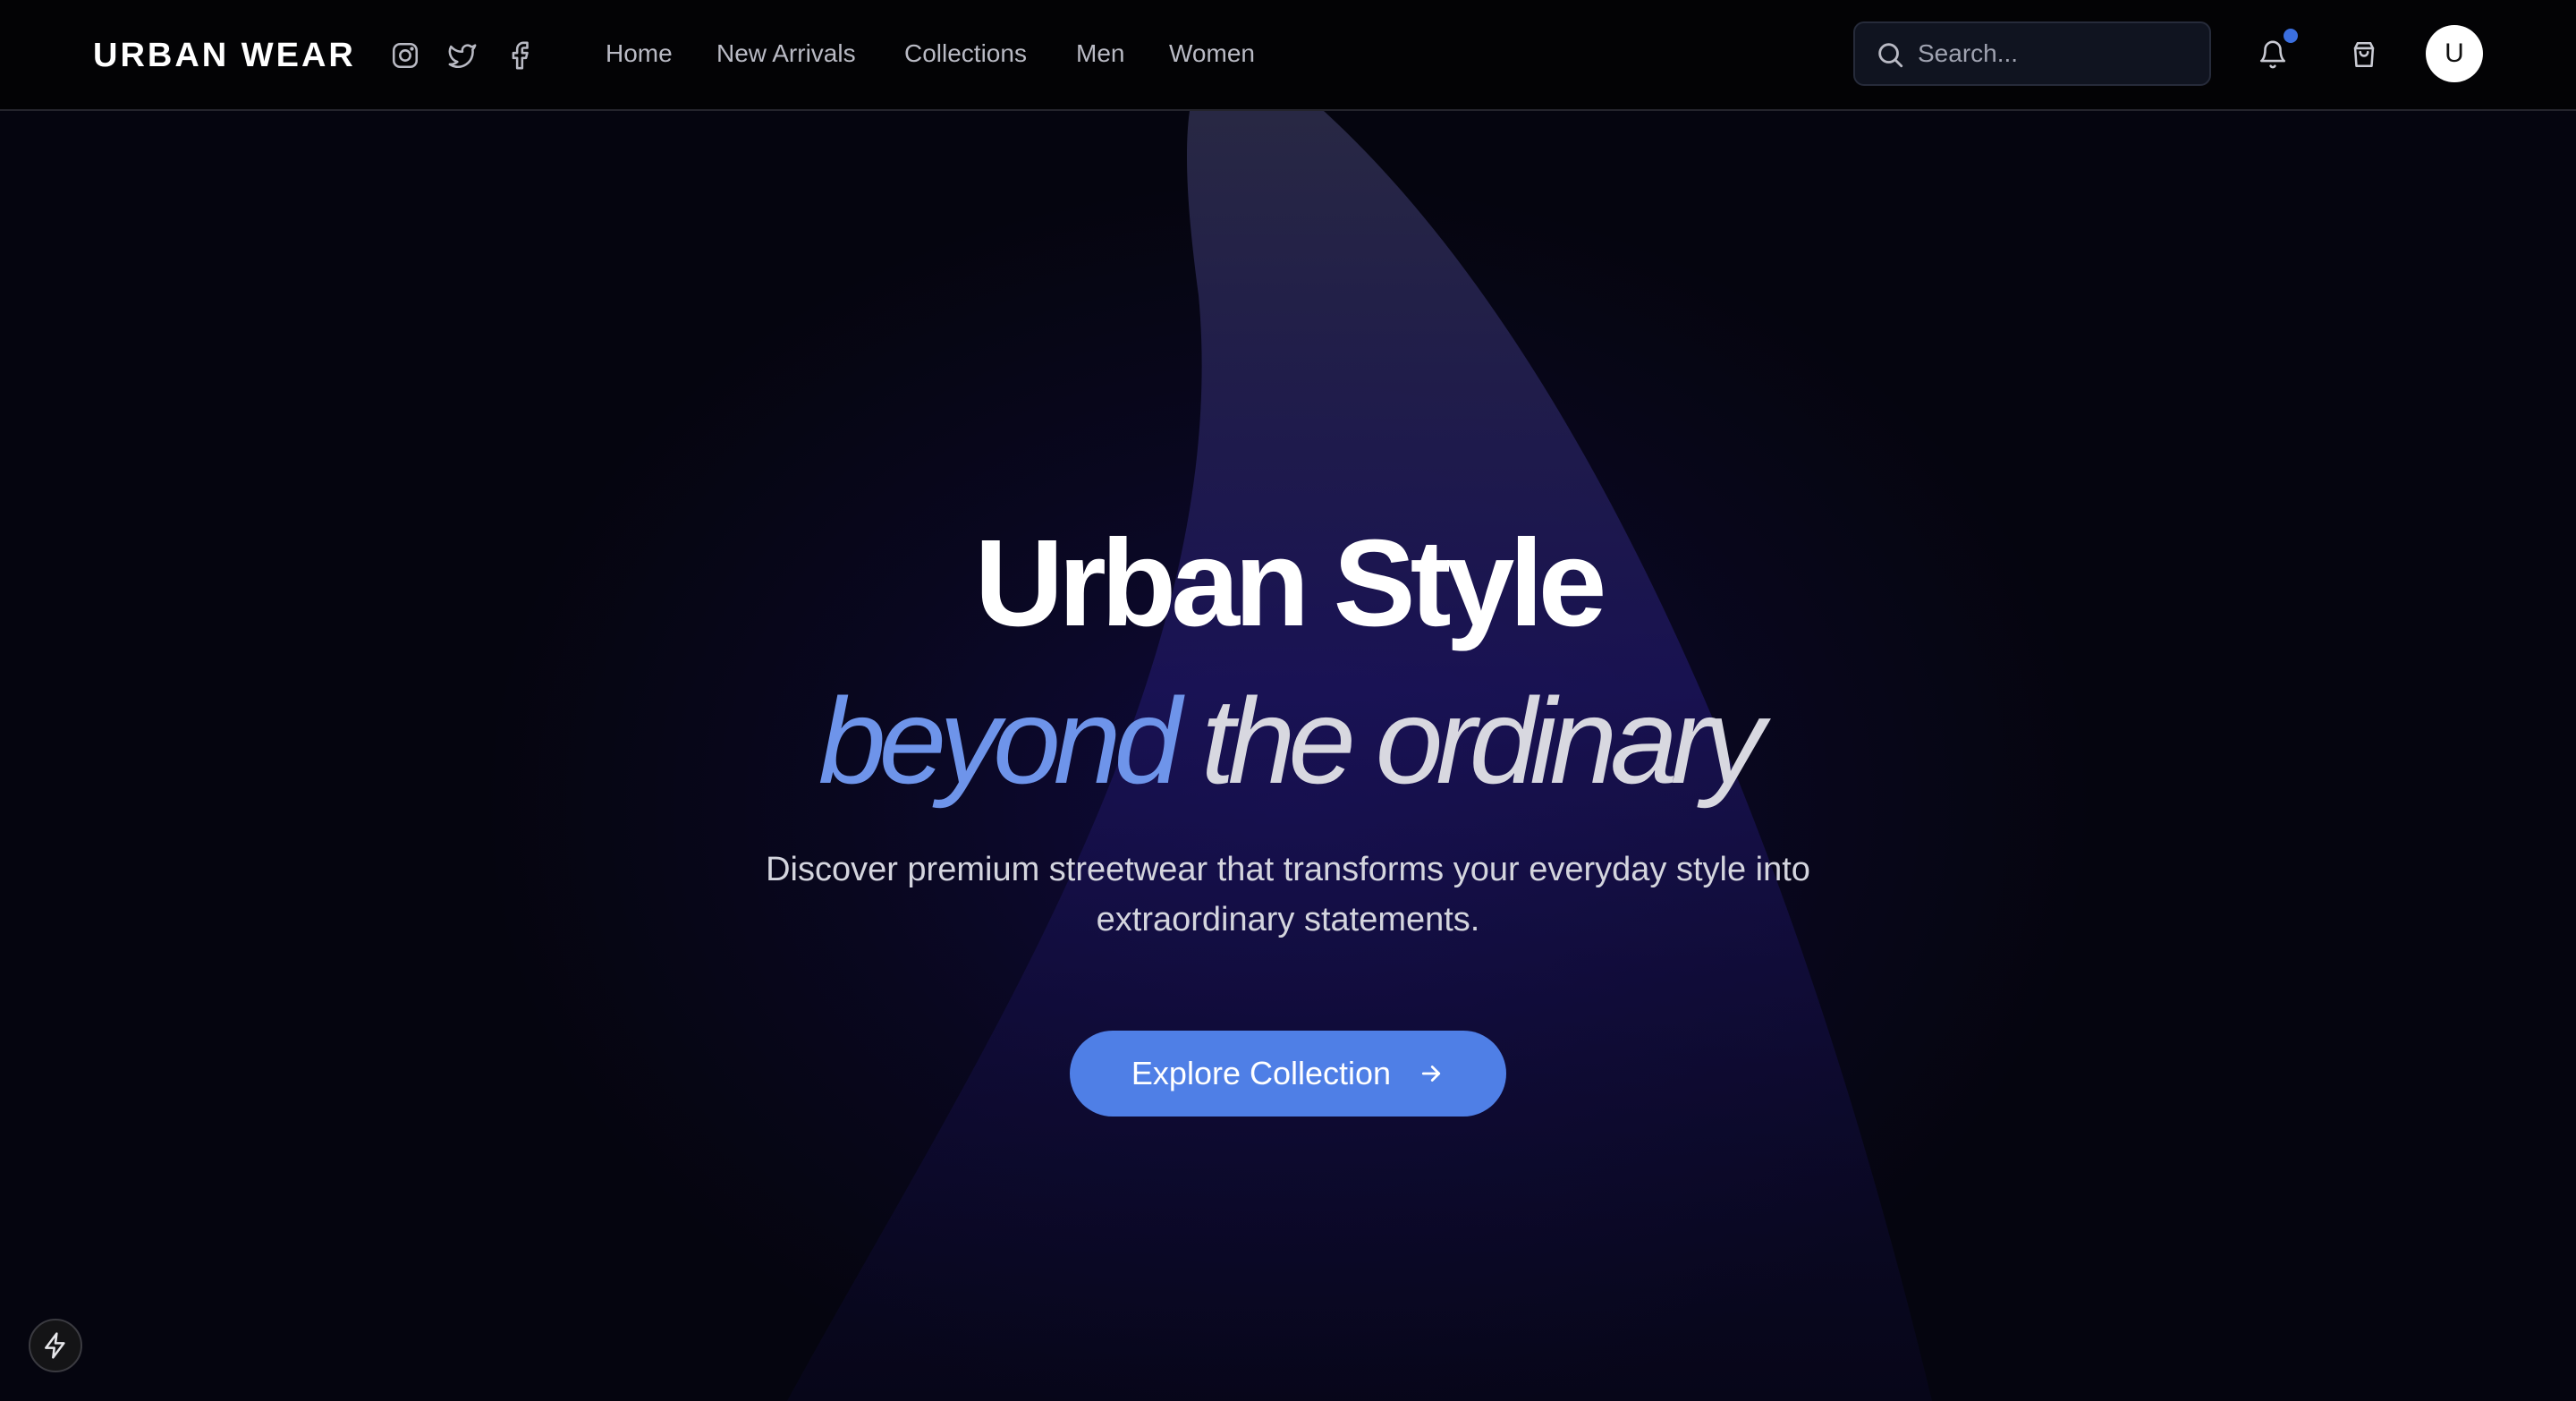 This screenshot has height=1401, width=2576. What do you see at coordinates (1212, 53) in the screenshot?
I see `nav-women: Women` at bounding box center [1212, 53].